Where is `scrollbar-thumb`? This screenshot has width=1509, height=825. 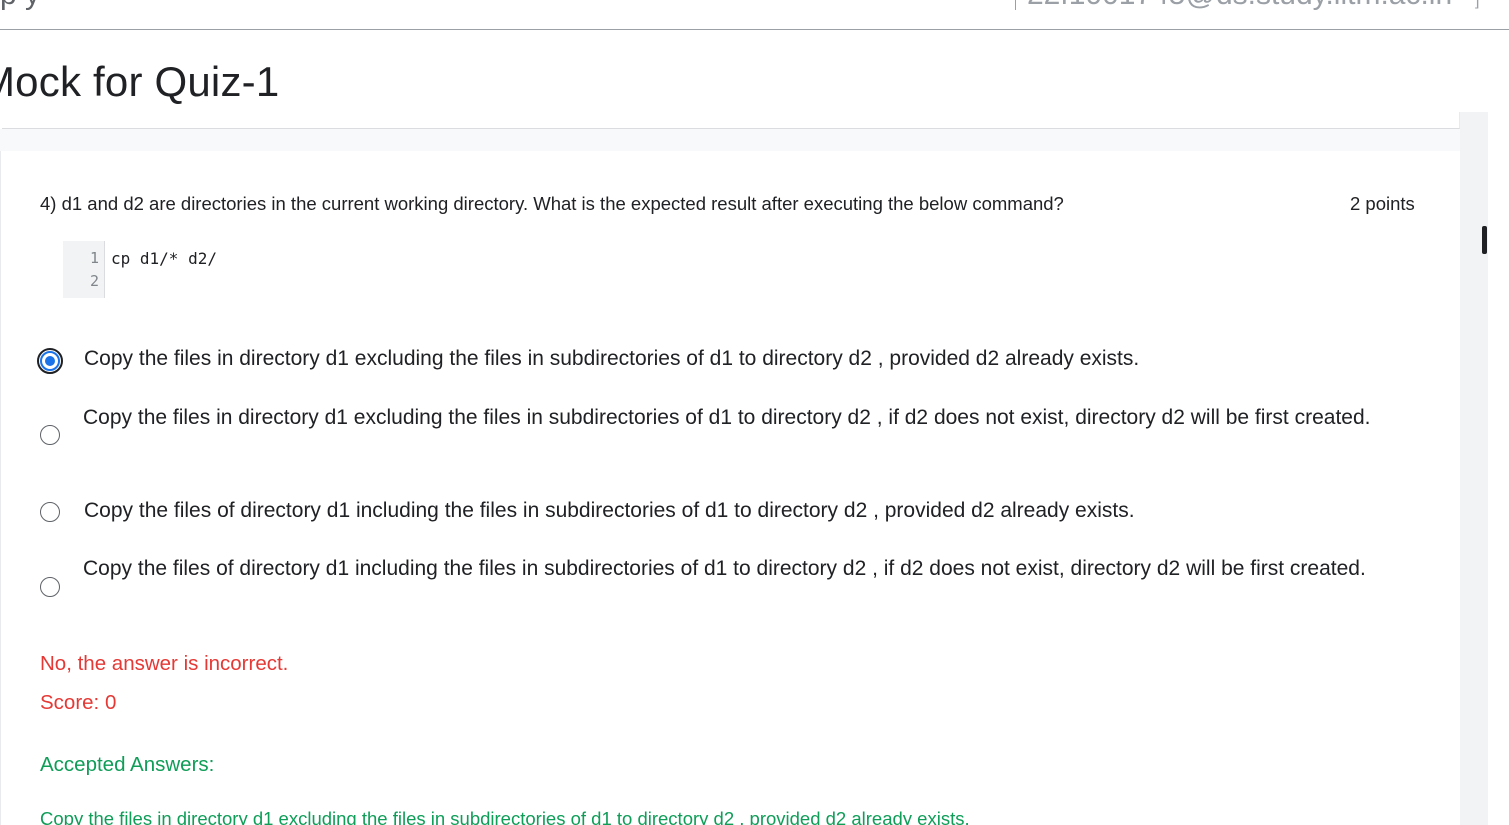
scrollbar-thumb is located at coordinates (1484, 240).